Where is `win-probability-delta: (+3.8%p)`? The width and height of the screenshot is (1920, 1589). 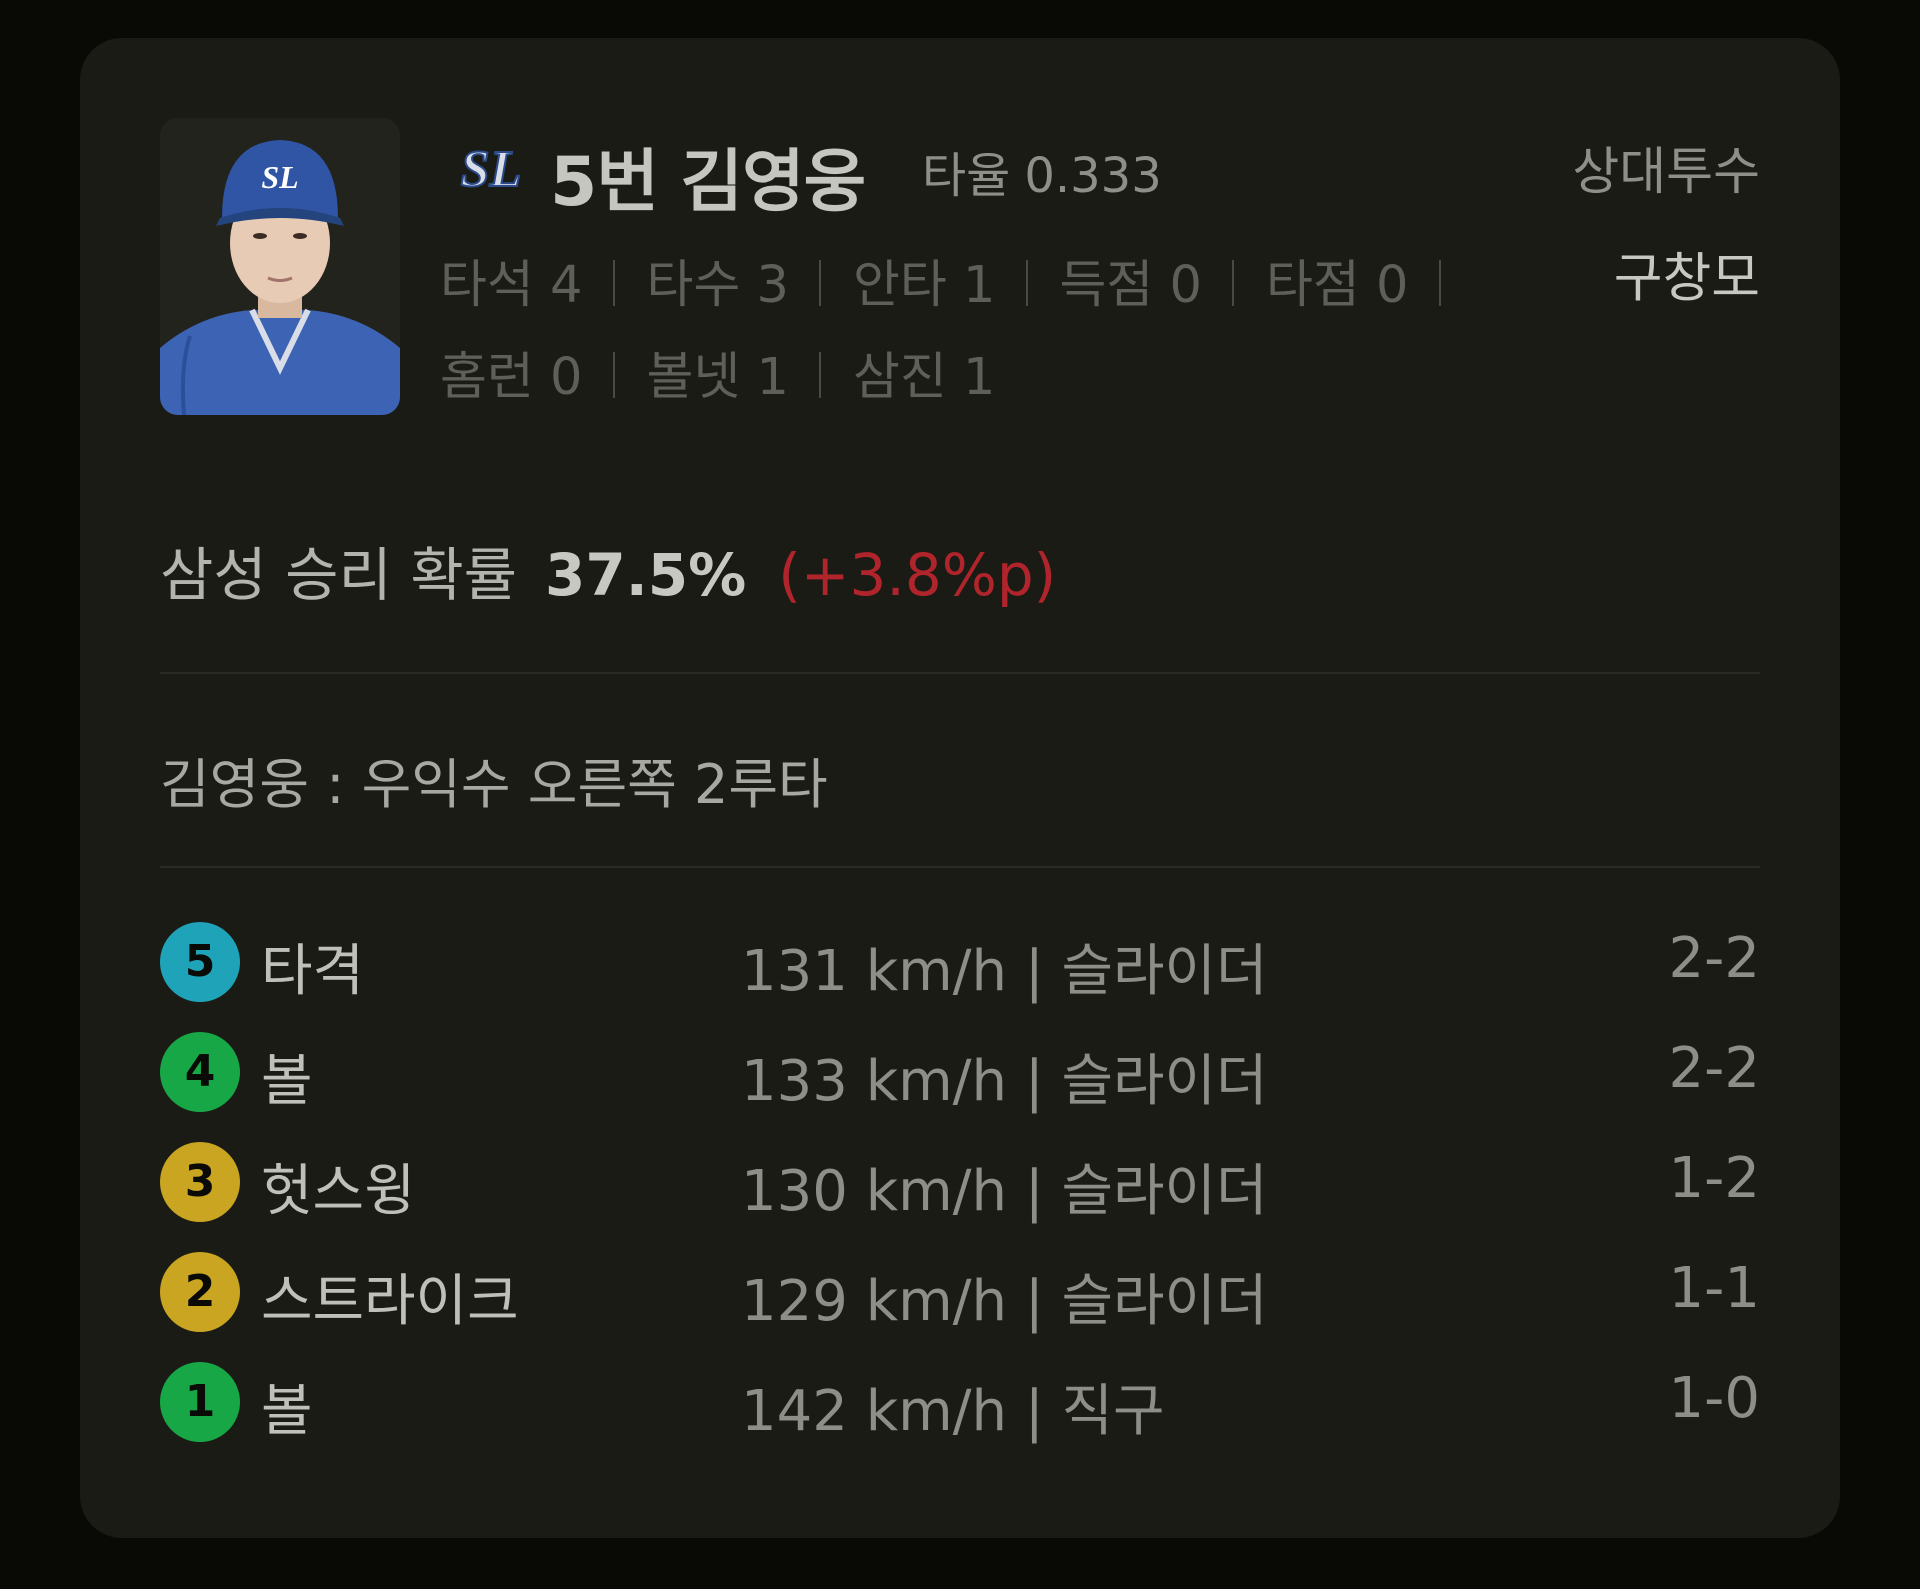
win-probability-delta: (+3.8%p) is located at coordinates (917, 575).